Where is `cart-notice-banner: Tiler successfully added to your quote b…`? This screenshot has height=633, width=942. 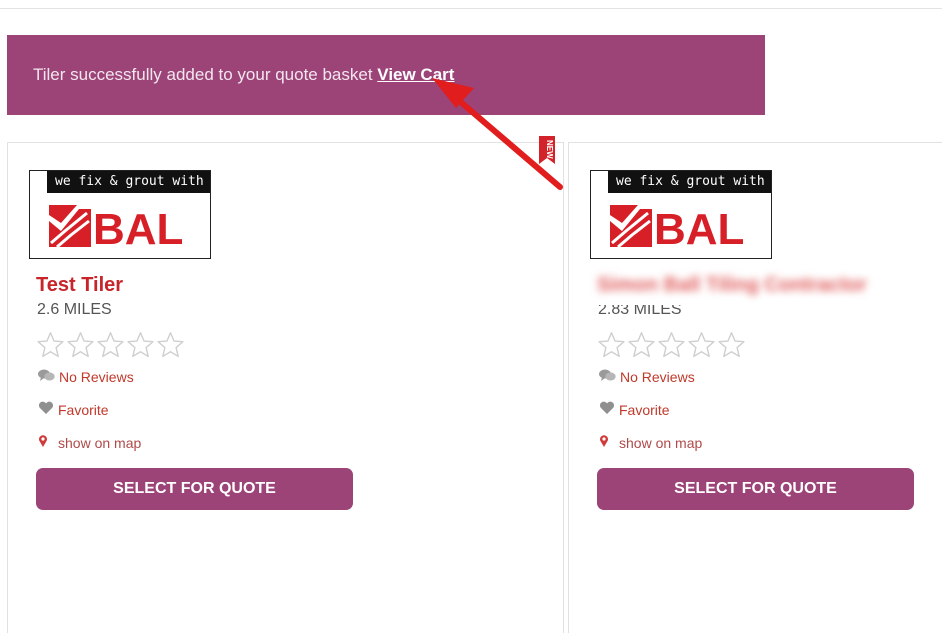
cart-notice-banner: Tiler successfully added to your quote b… is located at coordinates (386, 75).